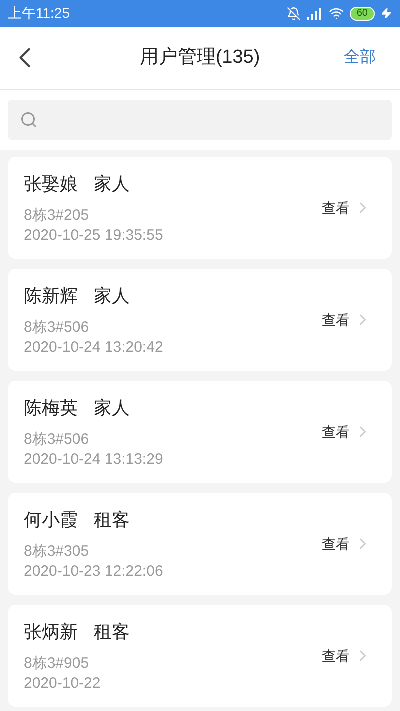 This screenshot has height=711, width=400. Describe the element at coordinates (29, 120) in the screenshot. I see `search-icon` at that location.